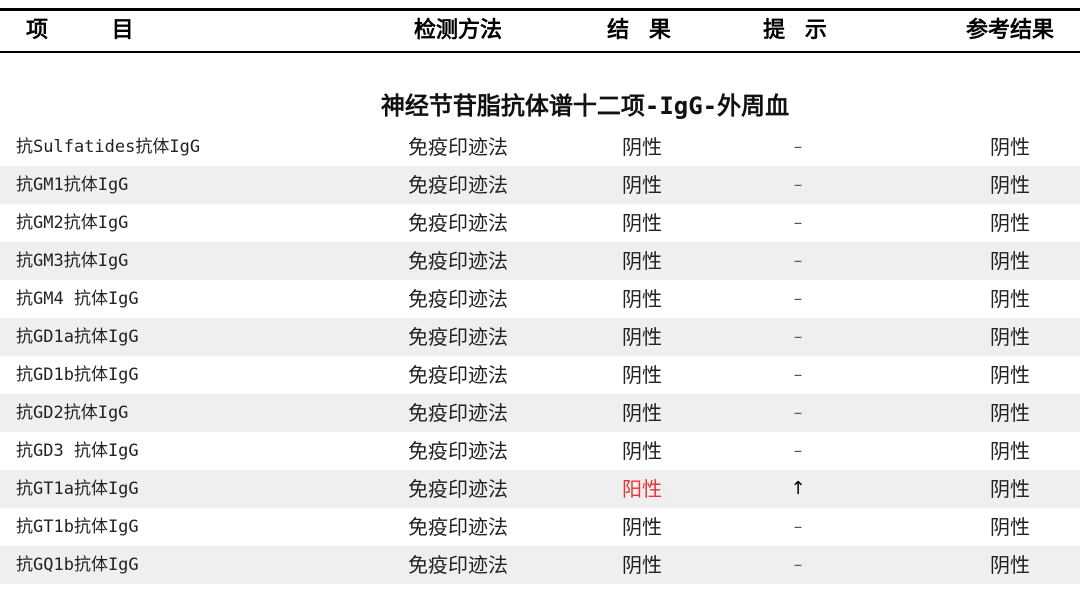 The image size is (1080, 593). I want to click on table-row: 抗Sulfatides抗体IgG 免疫印迹法 阴性 – 阴性, so click(540, 147).